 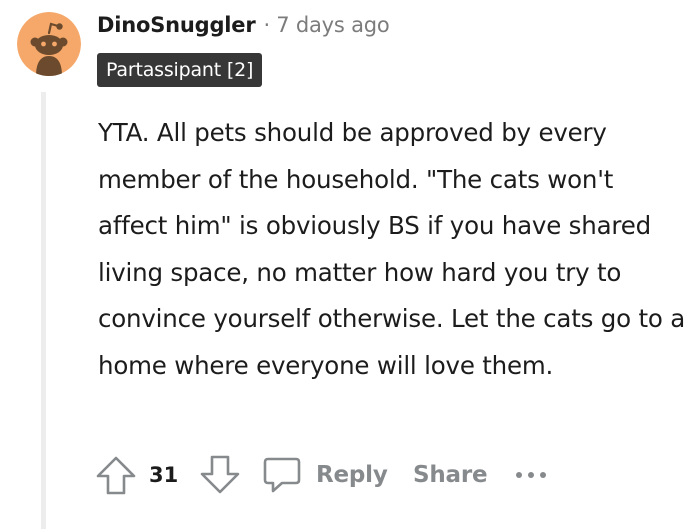 I want to click on reply-button: Reply, so click(x=324, y=475).